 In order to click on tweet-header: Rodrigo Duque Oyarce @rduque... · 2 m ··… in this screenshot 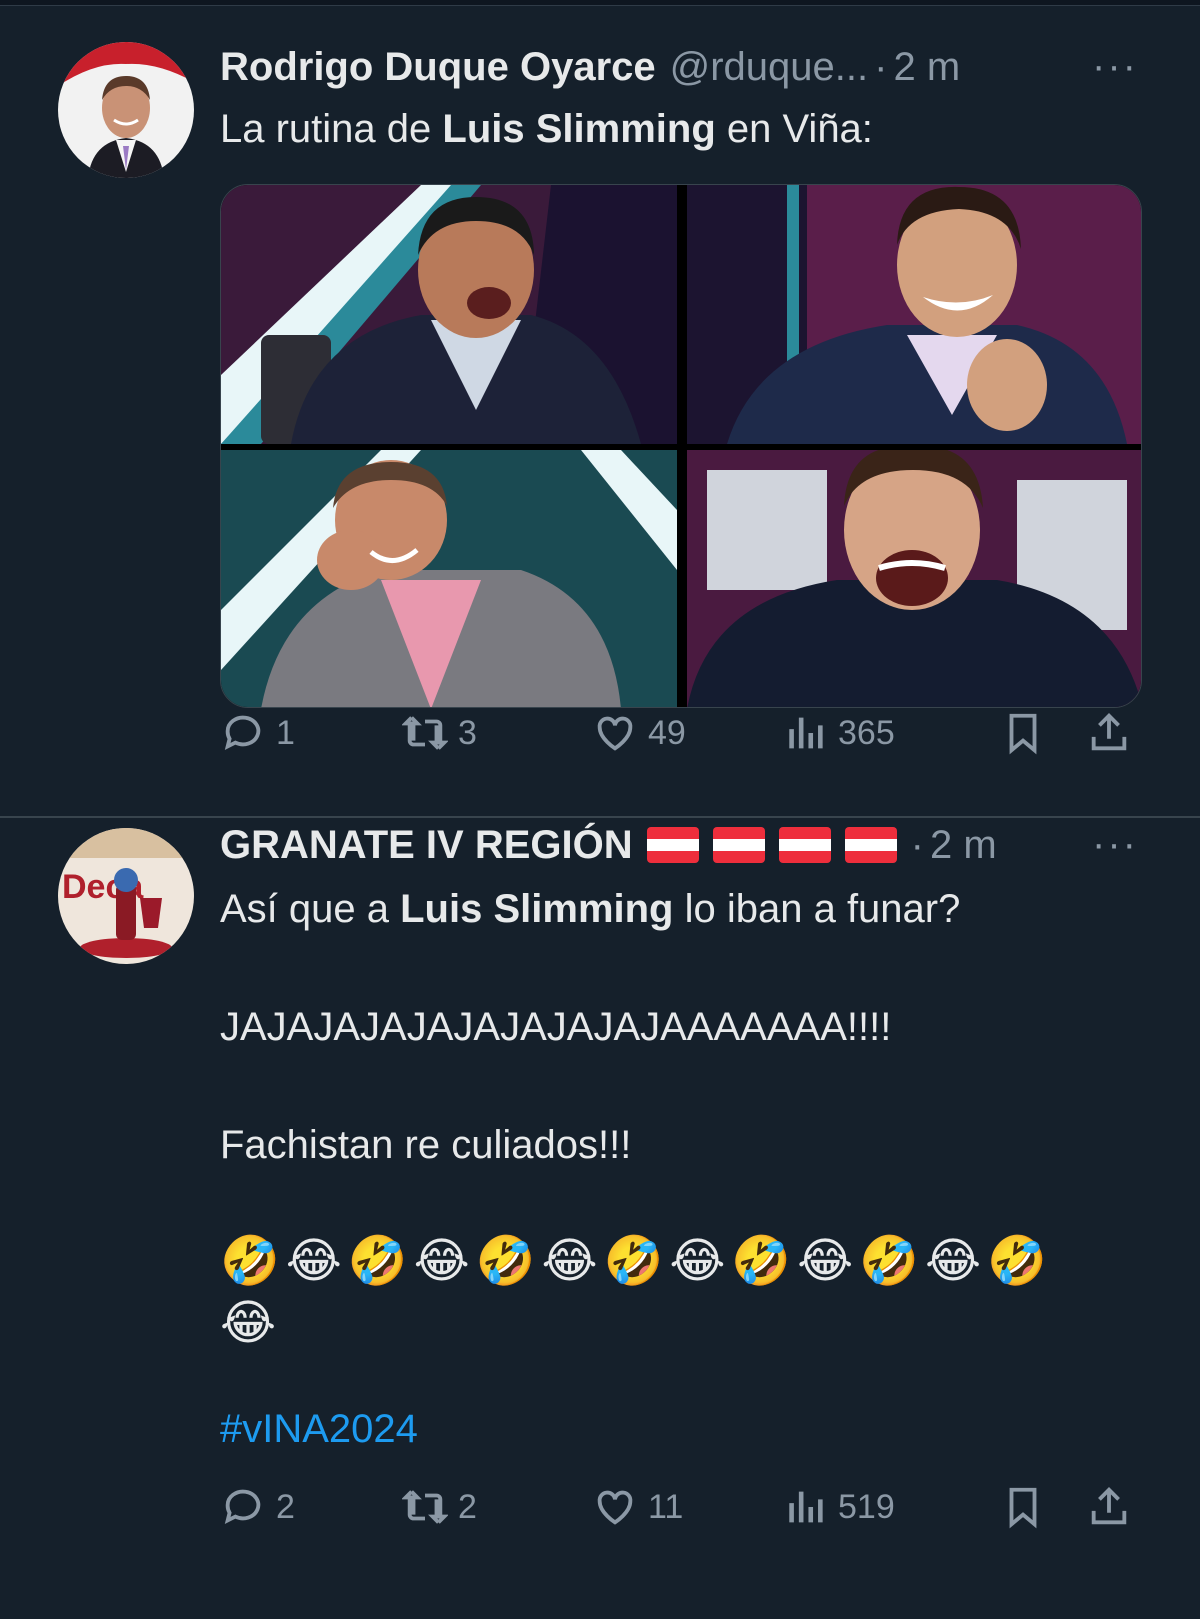, I will do `click(695, 67)`.